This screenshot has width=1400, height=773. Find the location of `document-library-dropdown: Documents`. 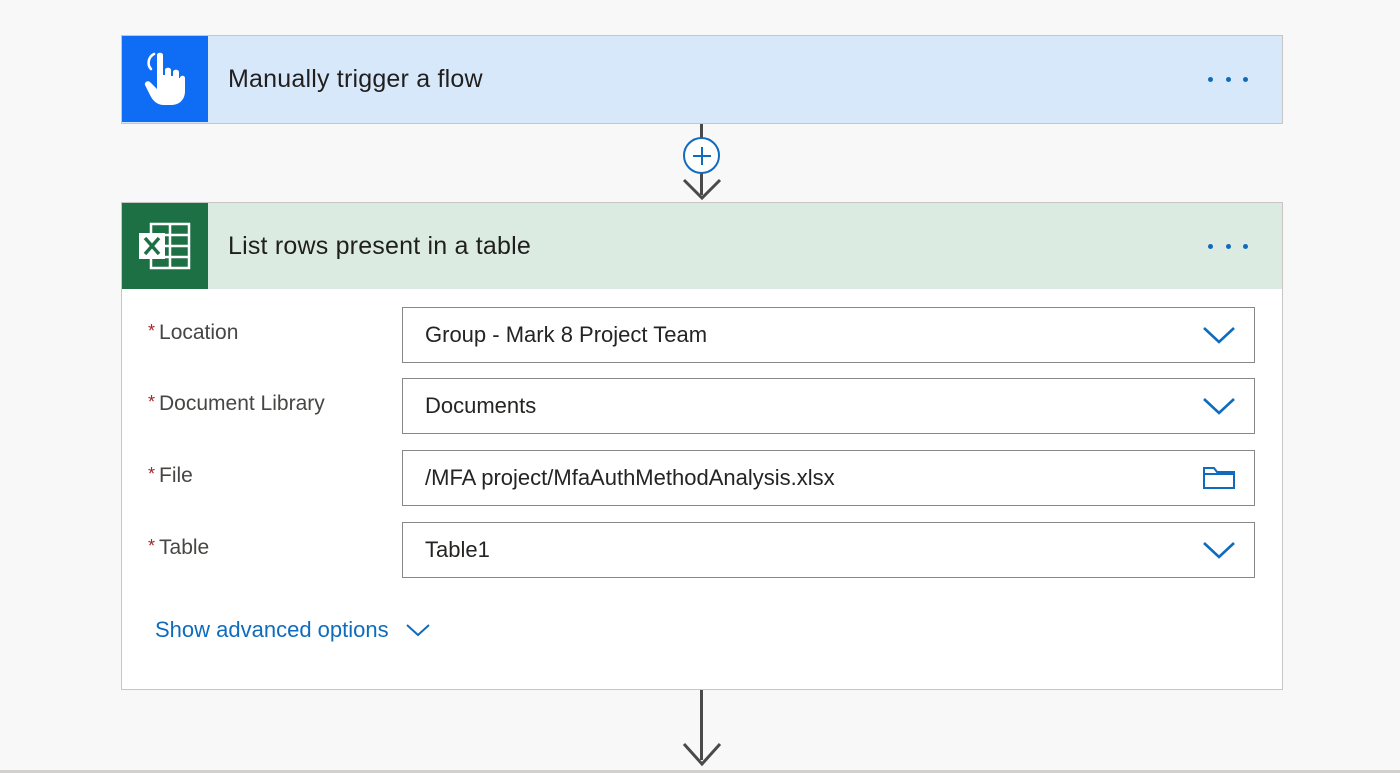

document-library-dropdown: Documents is located at coordinates (828, 406).